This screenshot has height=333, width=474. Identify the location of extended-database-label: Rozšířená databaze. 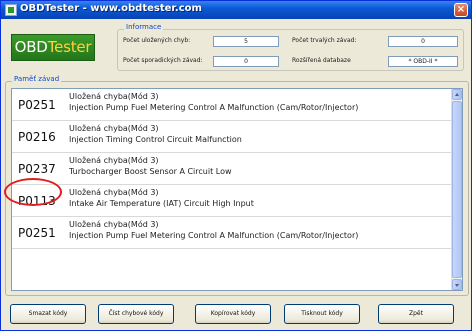
(321, 60).